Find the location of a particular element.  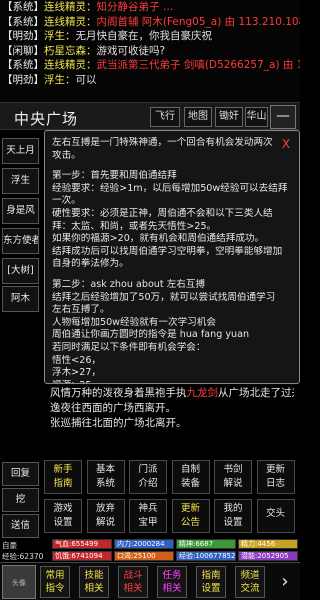

chat-line: 【明劲】浮生：可以 is located at coordinates (49, 79).